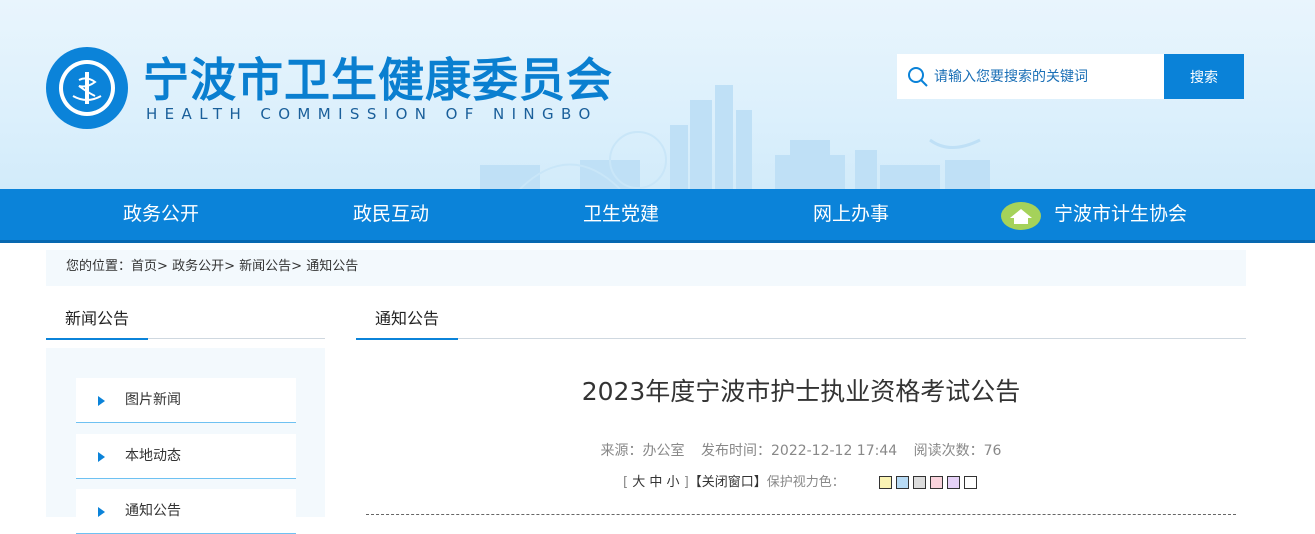 The image size is (1315, 534). What do you see at coordinates (642, 451) in the screenshot?
I see `article-source: 来源：办公室` at bounding box center [642, 451].